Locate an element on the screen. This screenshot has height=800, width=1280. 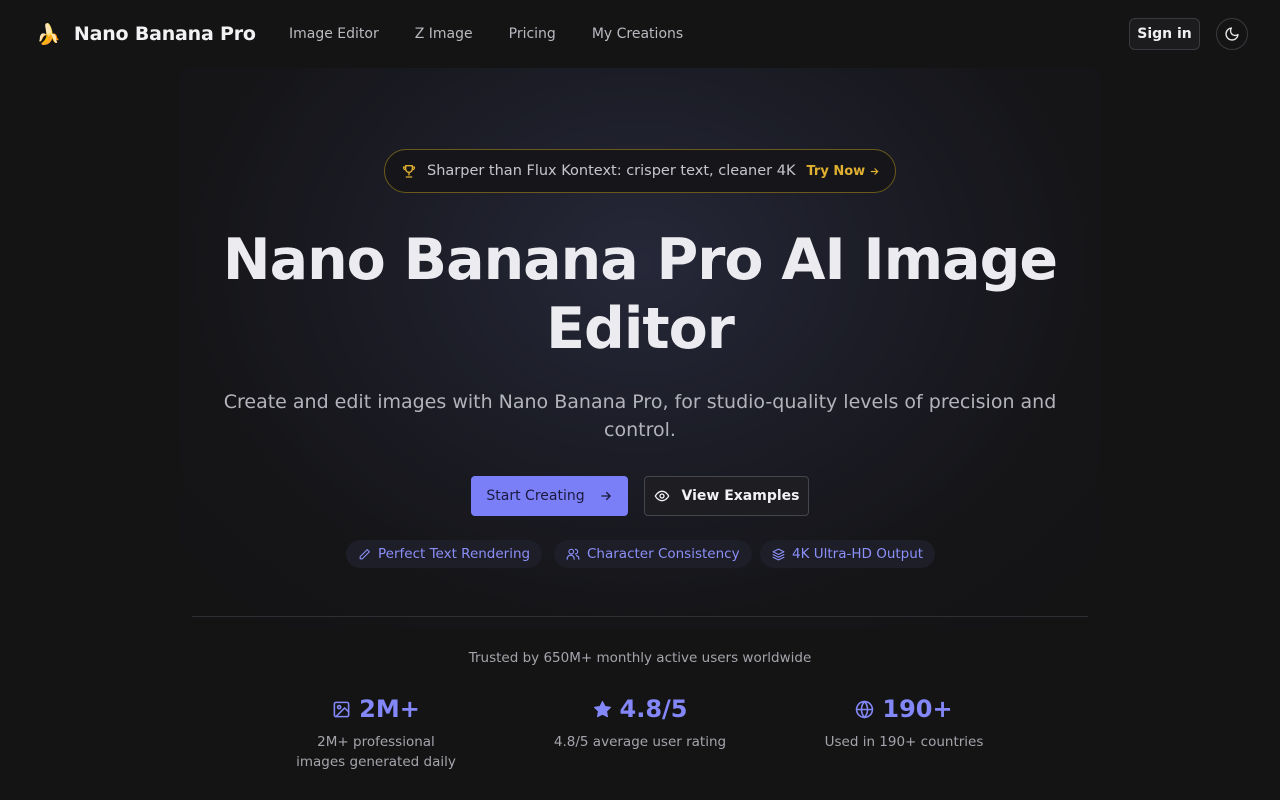
nav-link-image-editor: Image Editor is located at coordinates (334, 34).